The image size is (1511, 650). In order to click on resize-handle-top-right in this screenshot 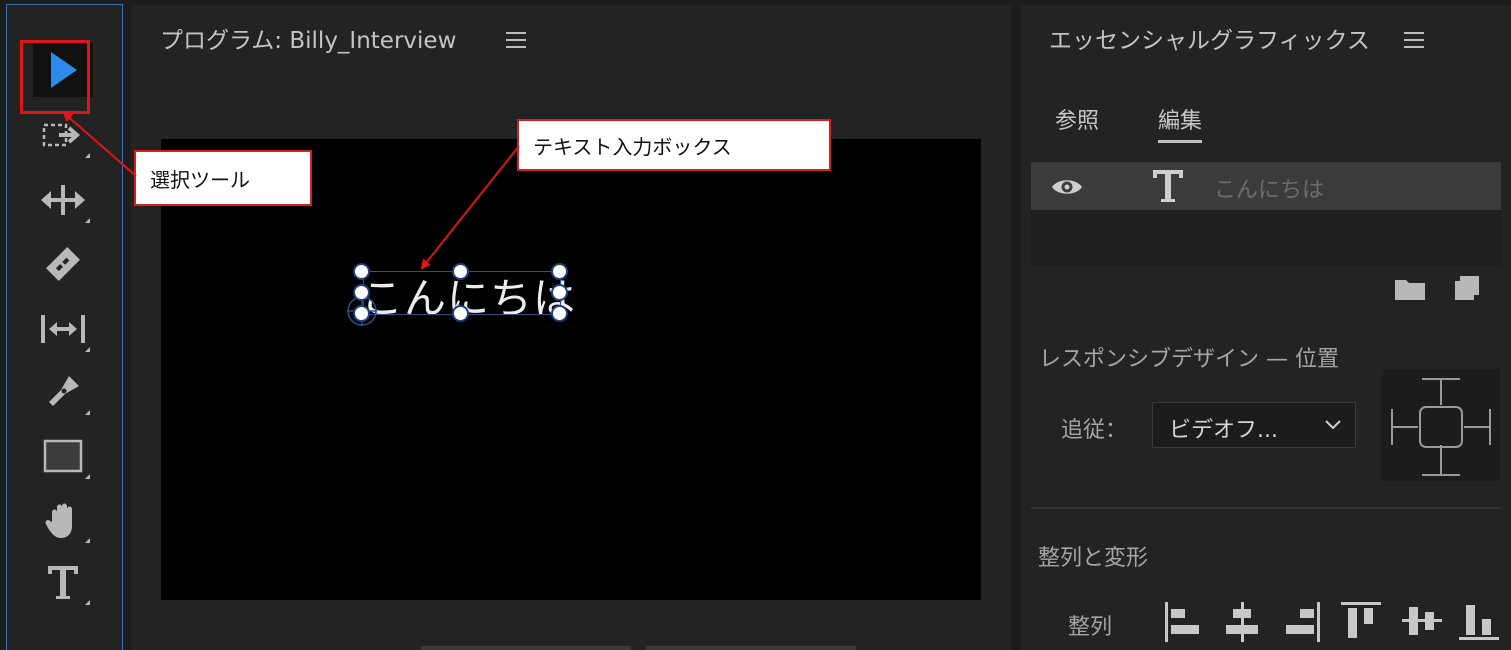, I will do `click(559, 271)`.